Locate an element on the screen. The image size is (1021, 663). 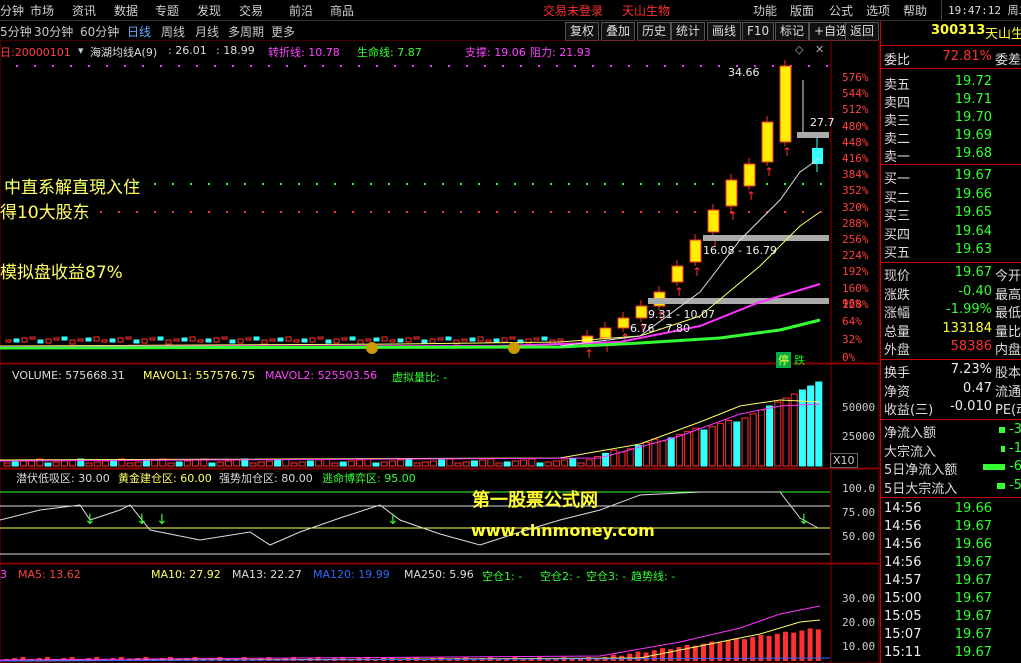
ask-row: 卖一 19.68 is located at coordinates (951, 155).